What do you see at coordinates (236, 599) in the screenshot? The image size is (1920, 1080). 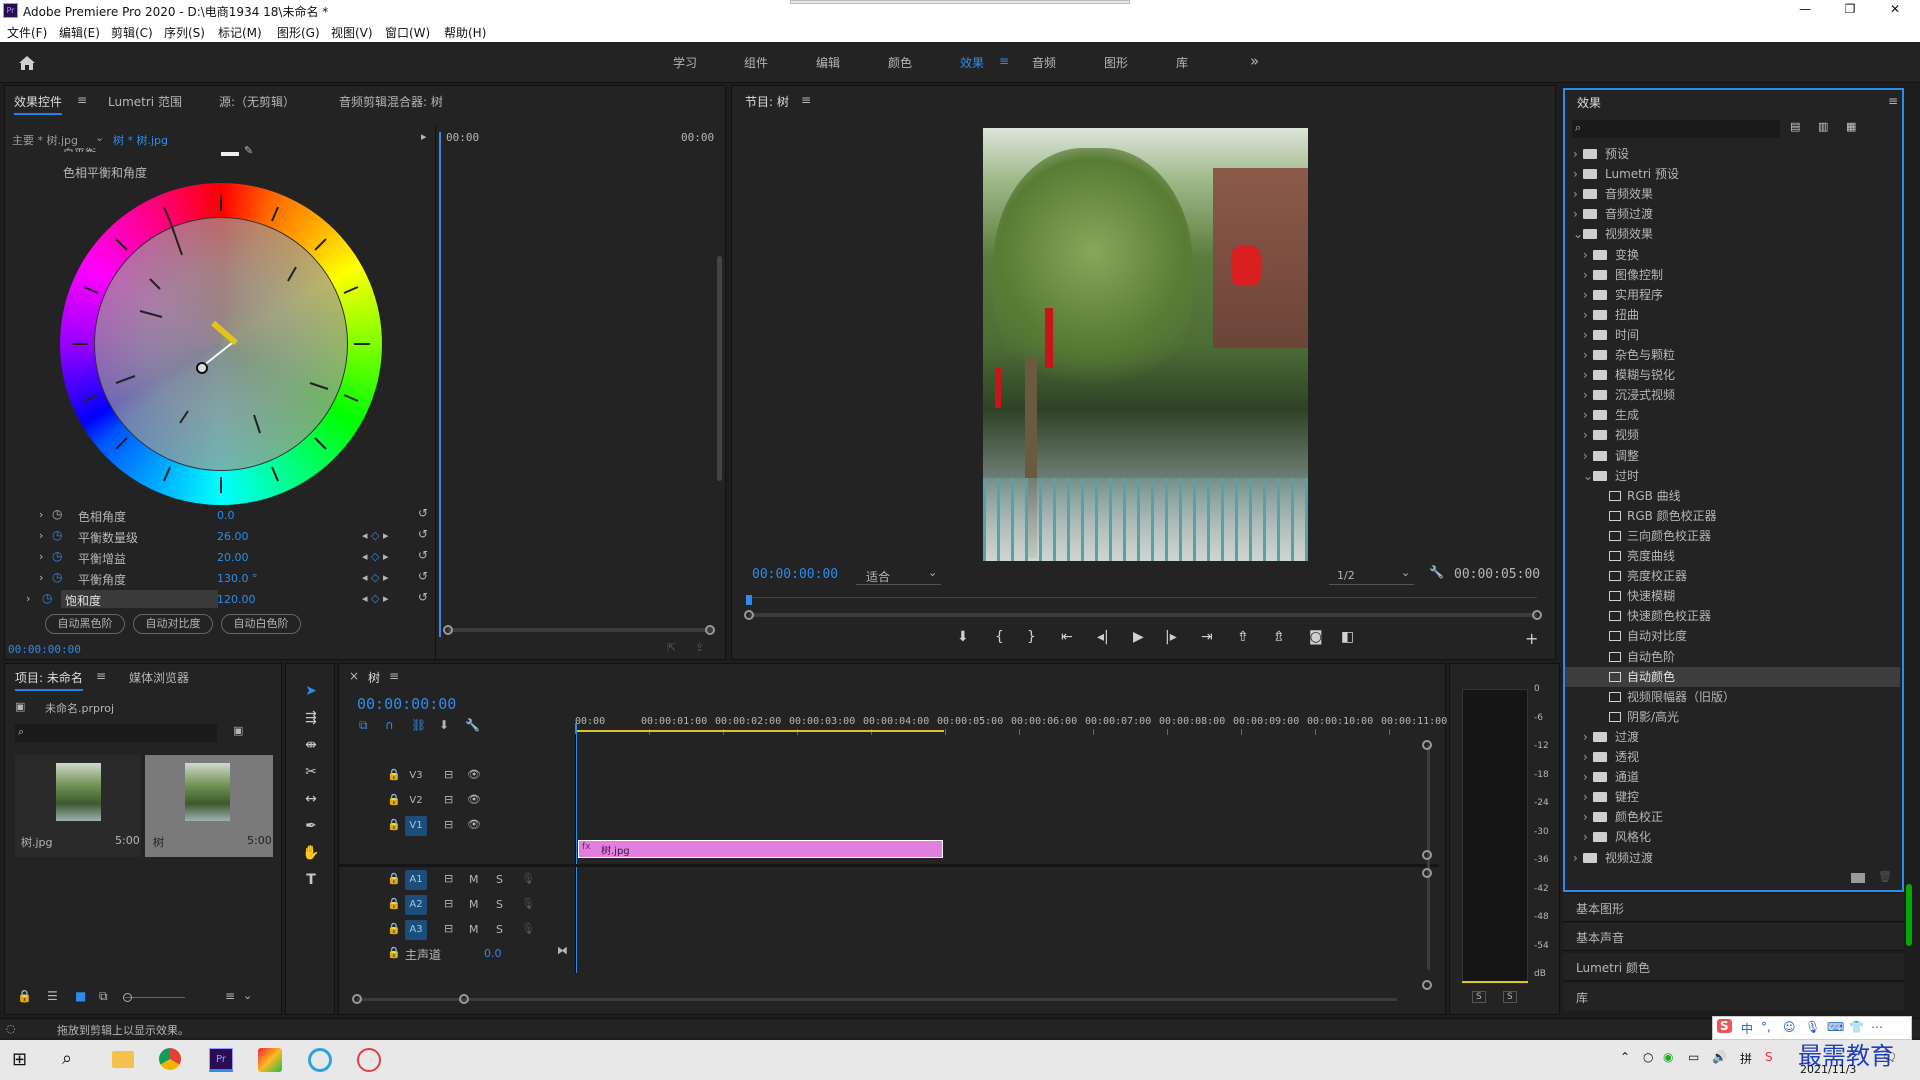 I see `param-value: 120.00` at bounding box center [236, 599].